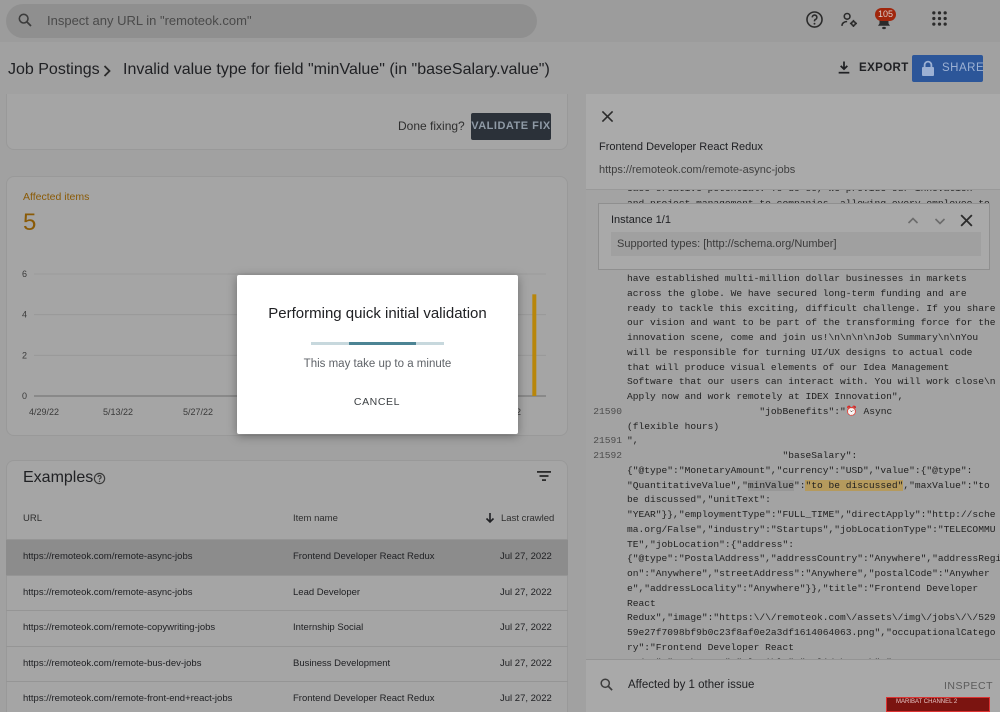  I want to click on row-item-name: Internship Social, so click(328, 627).